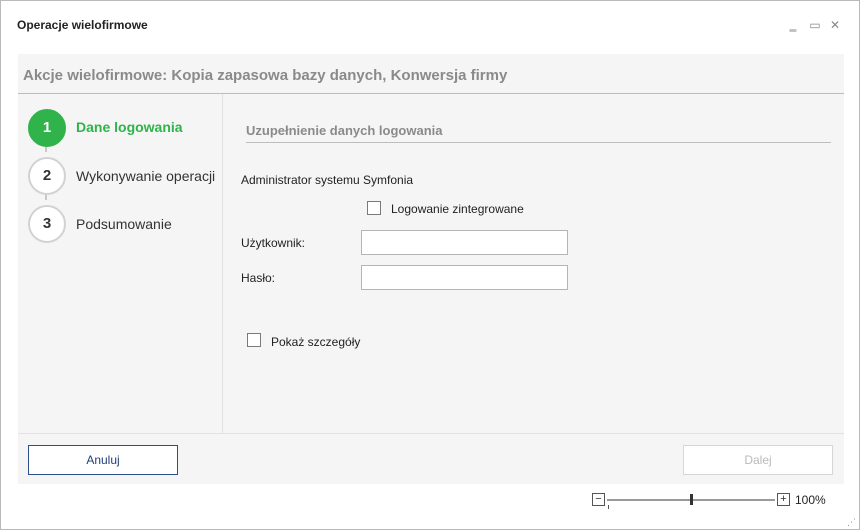 The width and height of the screenshot is (860, 530). Describe the element at coordinates (254, 340) in the screenshot. I see `show-details-checkbox` at that location.